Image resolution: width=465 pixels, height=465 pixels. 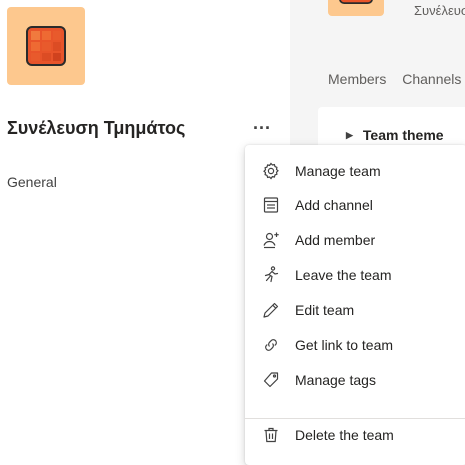 I want to click on tab-bar: Members Channels, so click(x=396, y=79).